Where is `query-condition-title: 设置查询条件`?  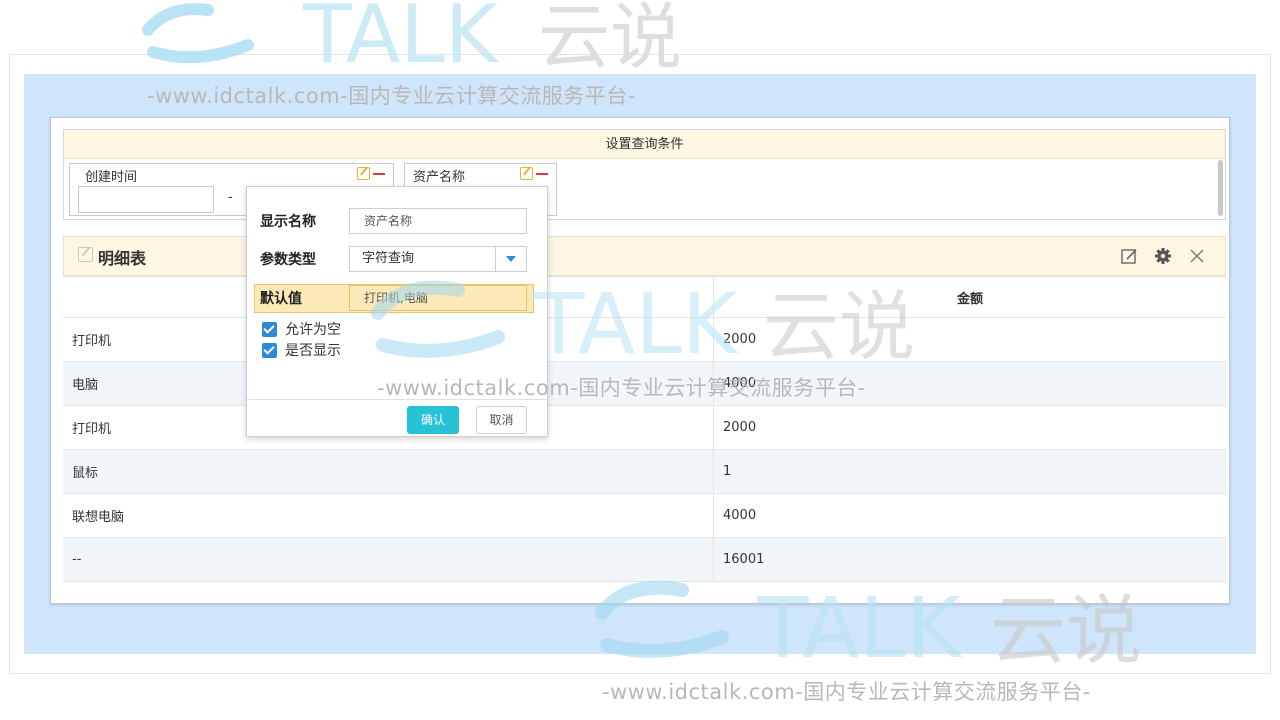
query-condition-title: 设置查询条件 is located at coordinates (644, 144).